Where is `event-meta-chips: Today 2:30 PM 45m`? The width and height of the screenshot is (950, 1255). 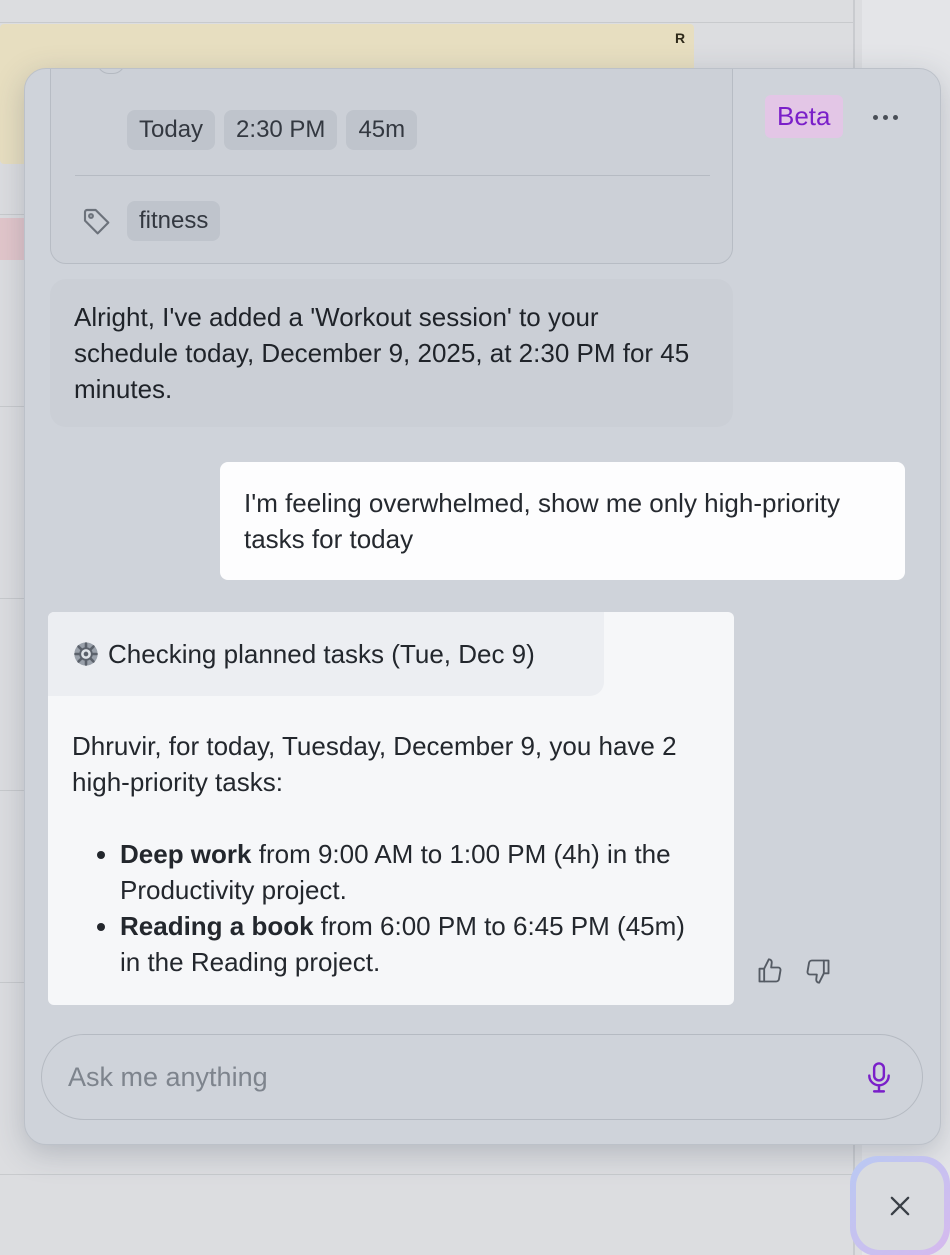 event-meta-chips: Today 2:30 PM 45m is located at coordinates (272, 130).